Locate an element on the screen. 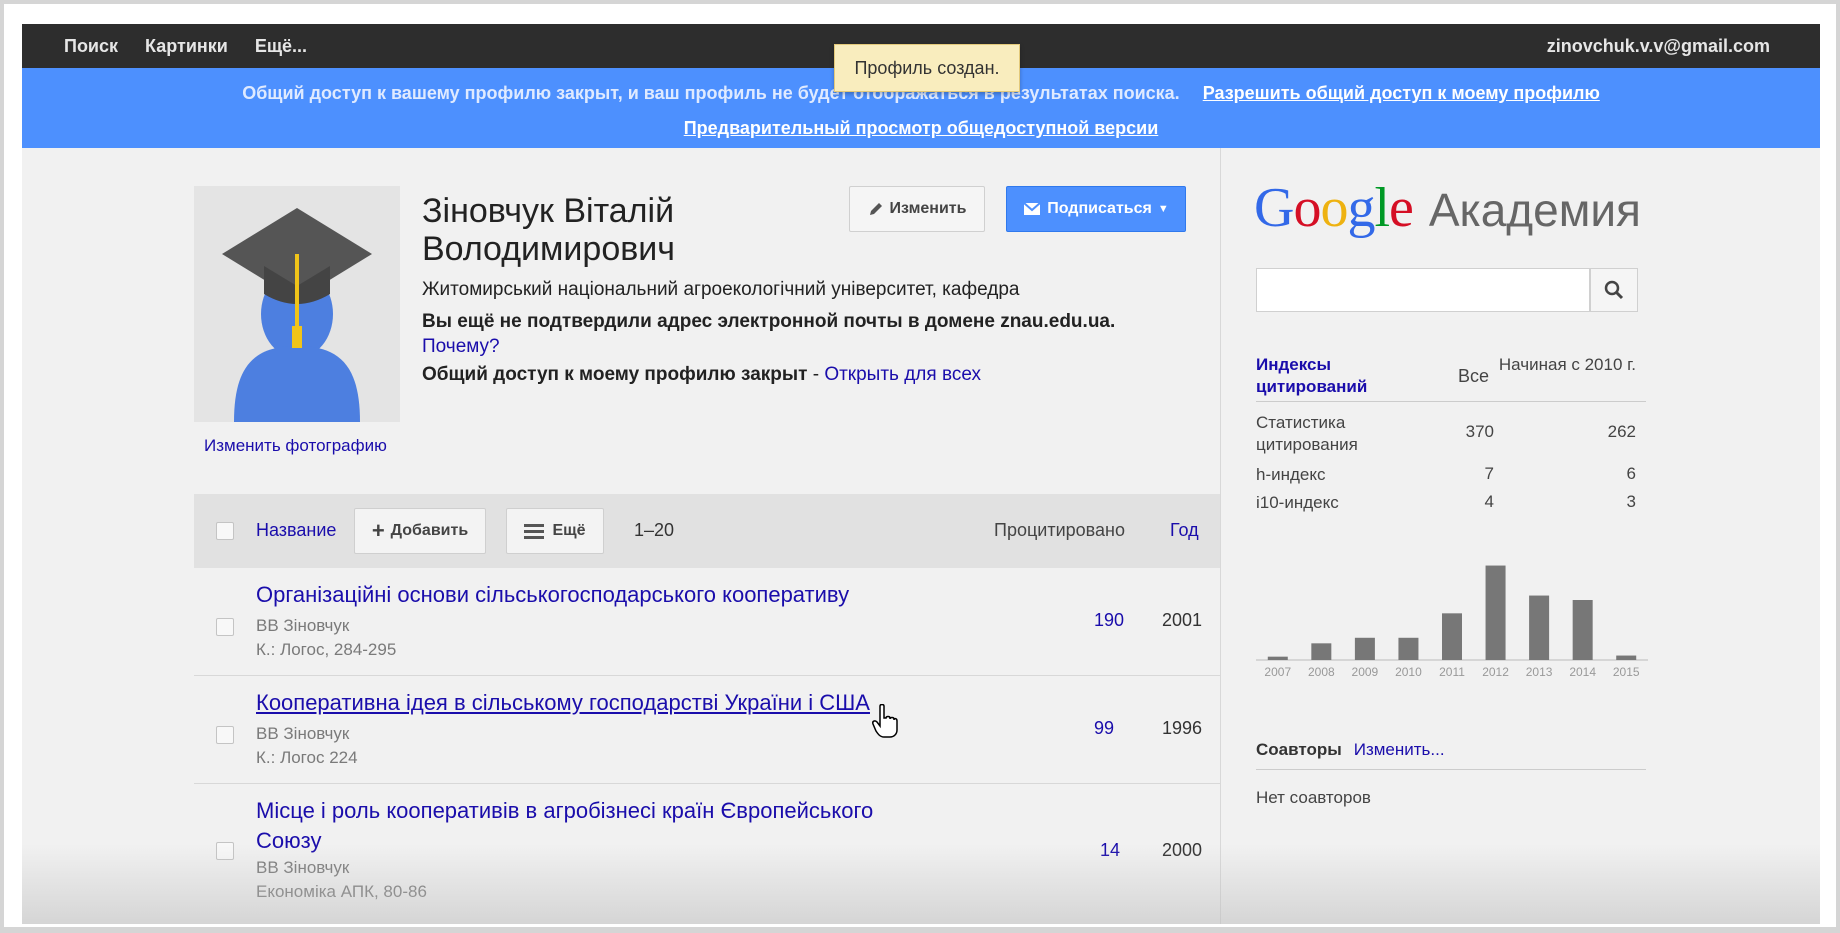 This screenshot has height=933, width=1840. subscribe-label: Подписаться is located at coordinates (1099, 208).